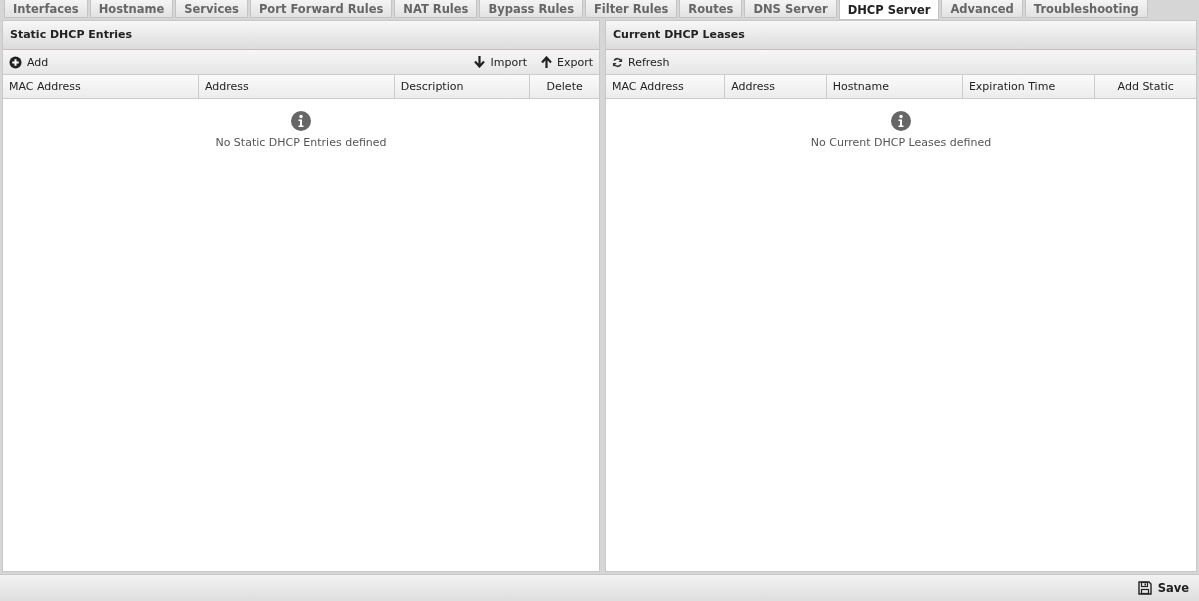 This screenshot has height=601, width=1199. I want to click on empty-message: No Static DHCP Entries defined, so click(301, 142).